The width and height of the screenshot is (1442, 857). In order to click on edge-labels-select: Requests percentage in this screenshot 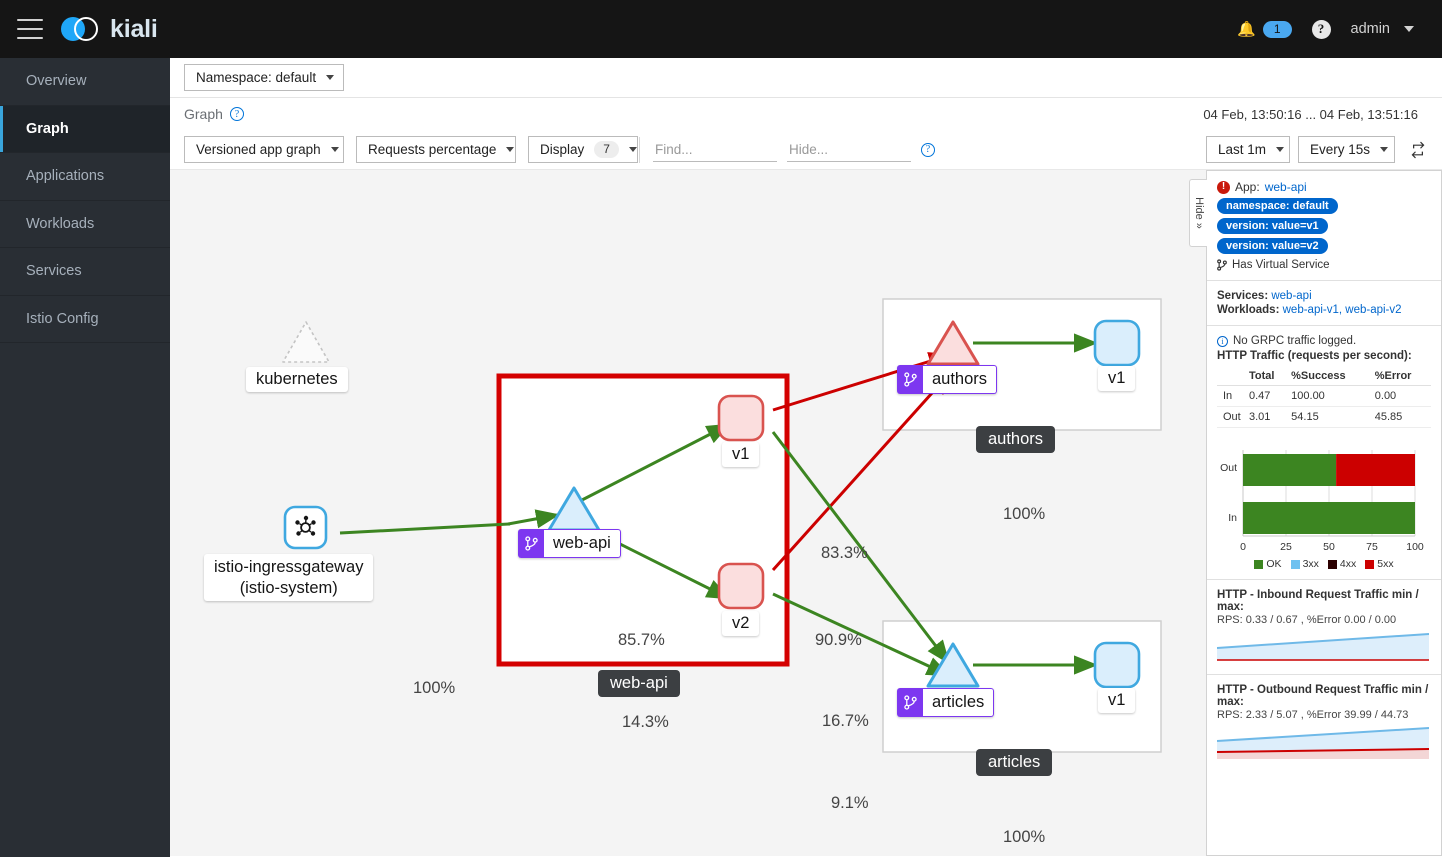, I will do `click(436, 149)`.